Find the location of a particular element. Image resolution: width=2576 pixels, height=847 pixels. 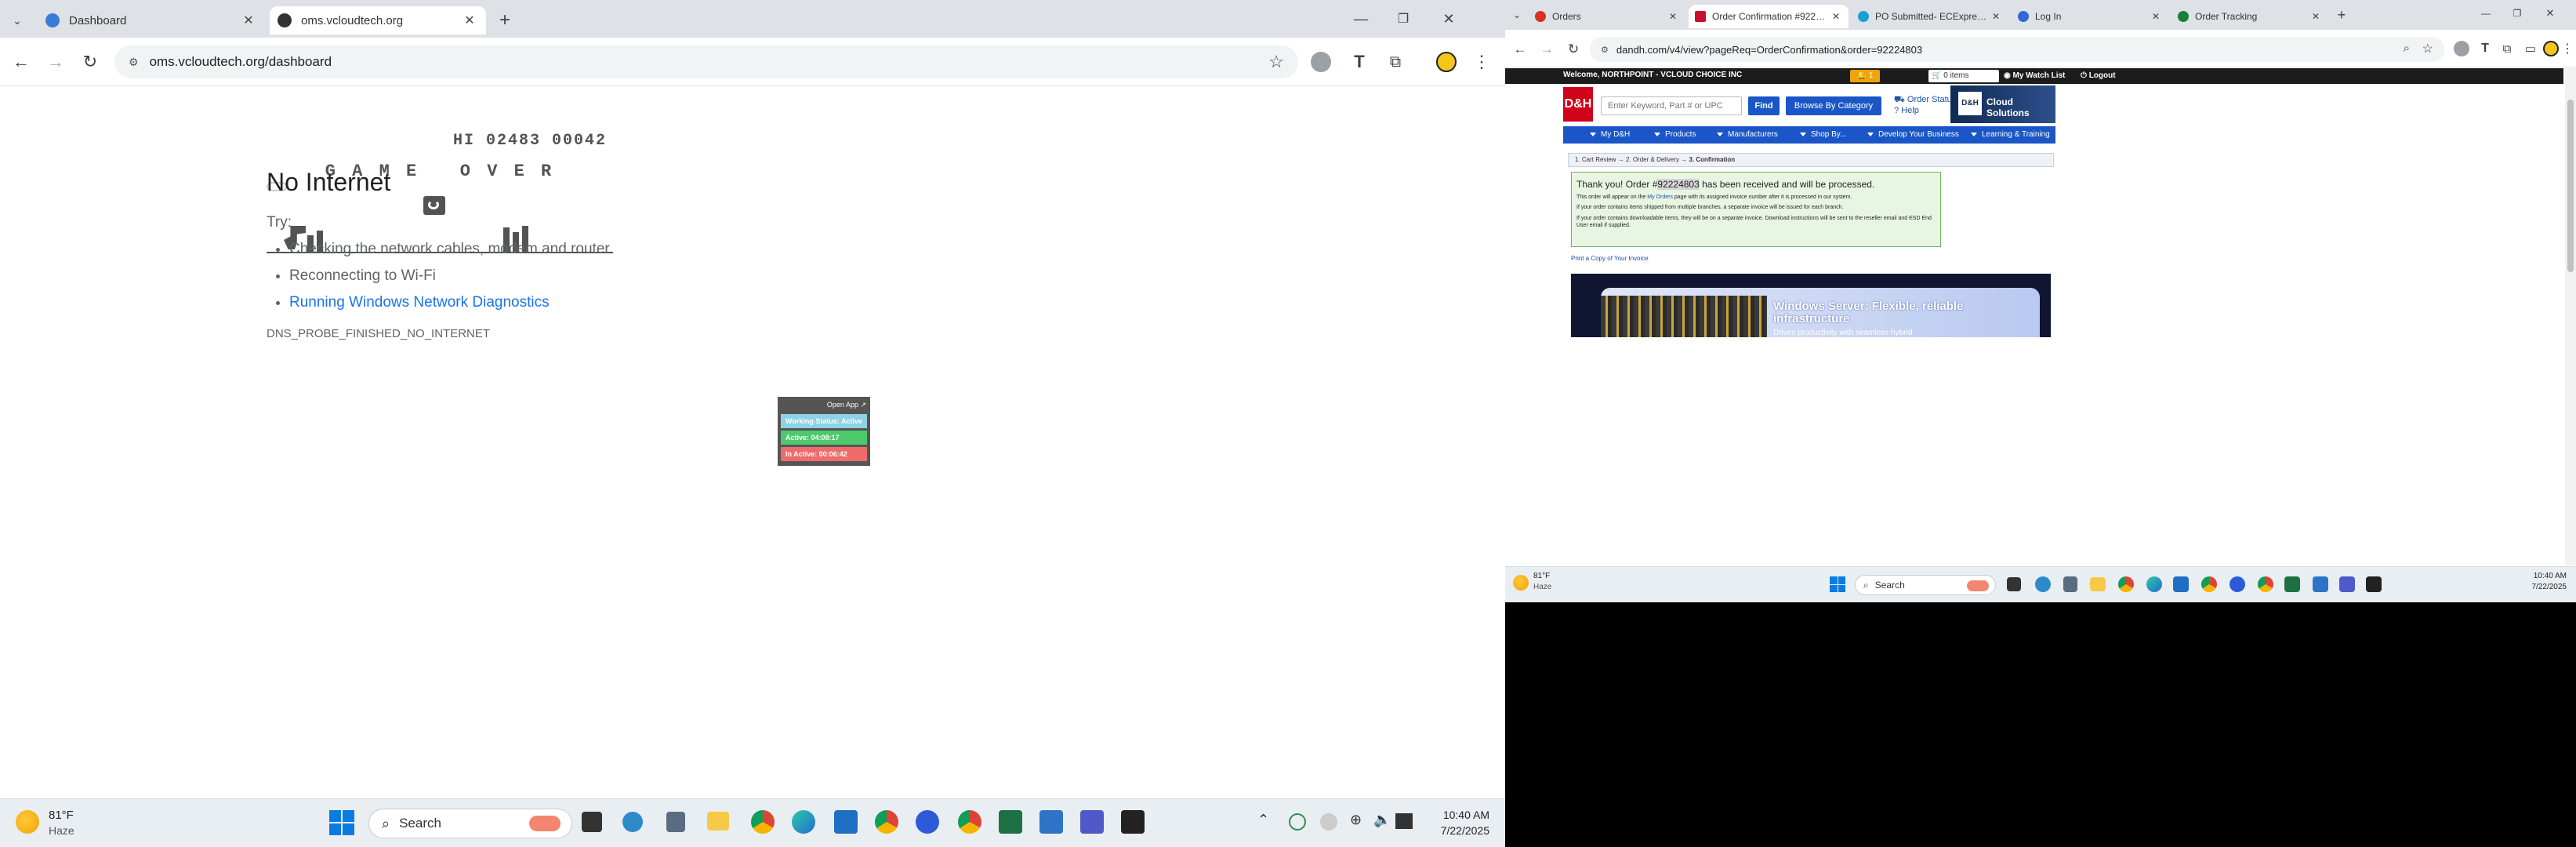

snipping-tool-icon is located at coordinates (1051, 822).